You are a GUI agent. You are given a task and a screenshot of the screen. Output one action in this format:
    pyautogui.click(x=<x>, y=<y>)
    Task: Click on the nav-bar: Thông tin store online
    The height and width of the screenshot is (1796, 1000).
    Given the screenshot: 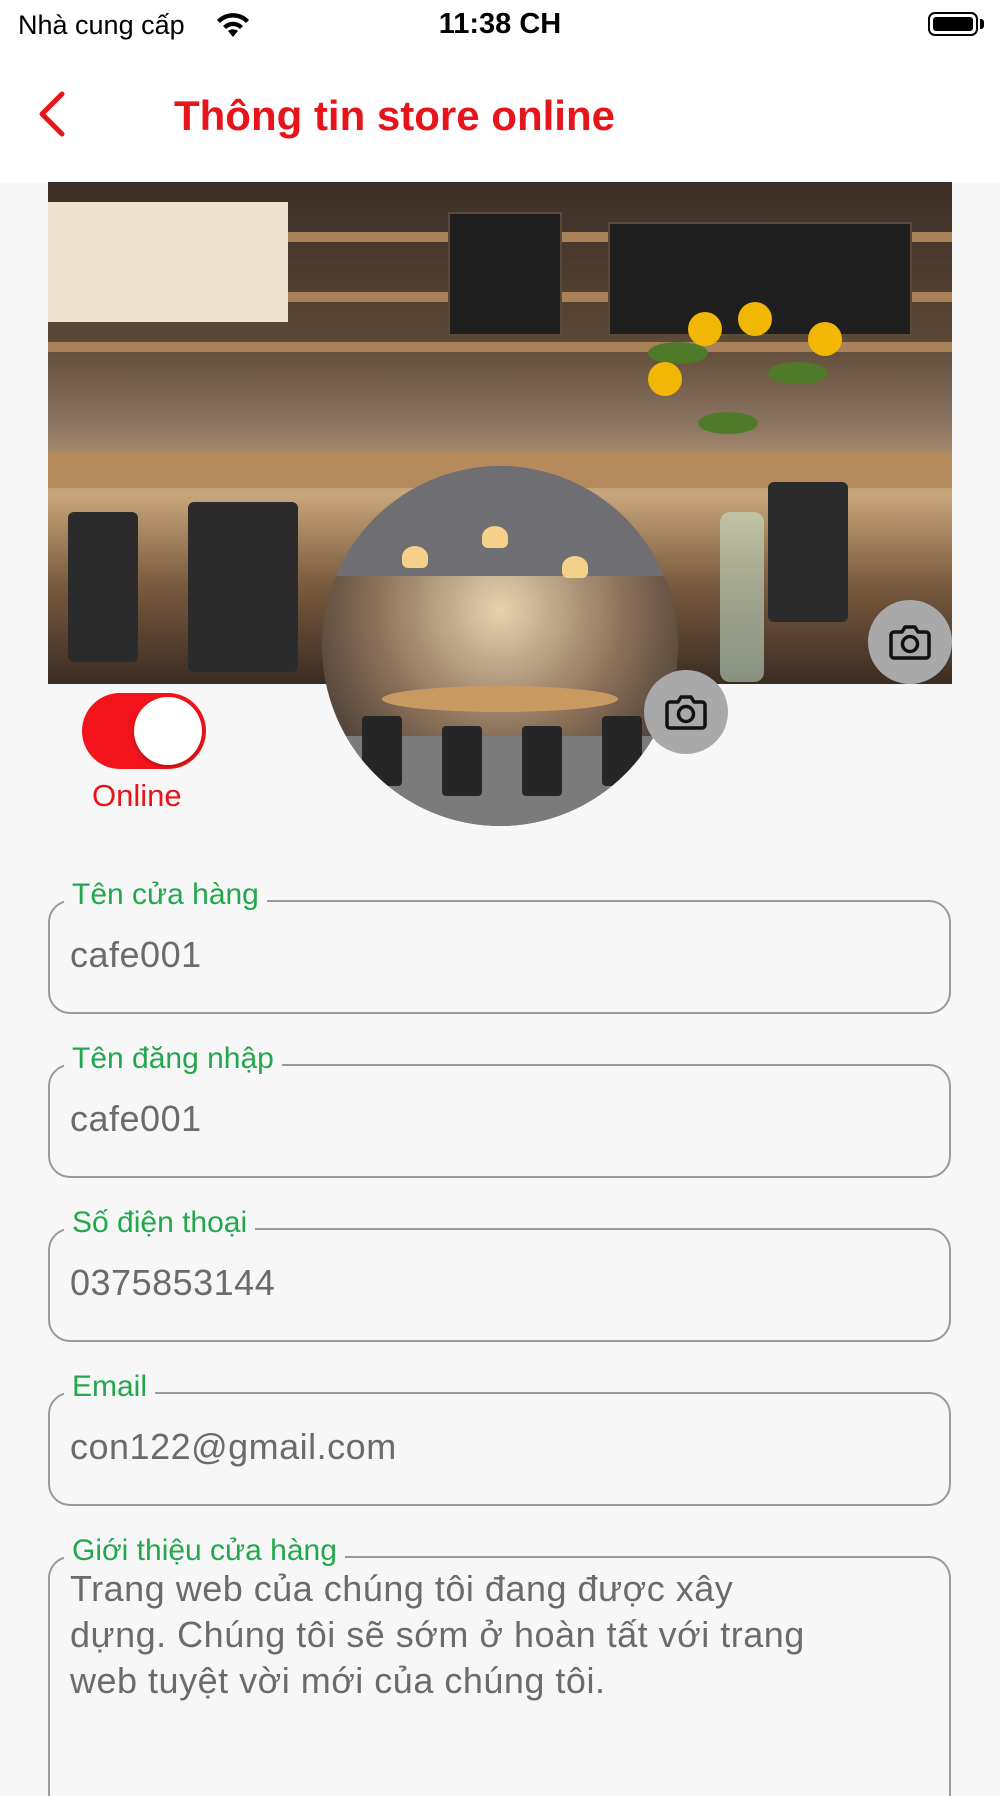 What is the action you would take?
    pyautogui.click(x=500, y=117)
    